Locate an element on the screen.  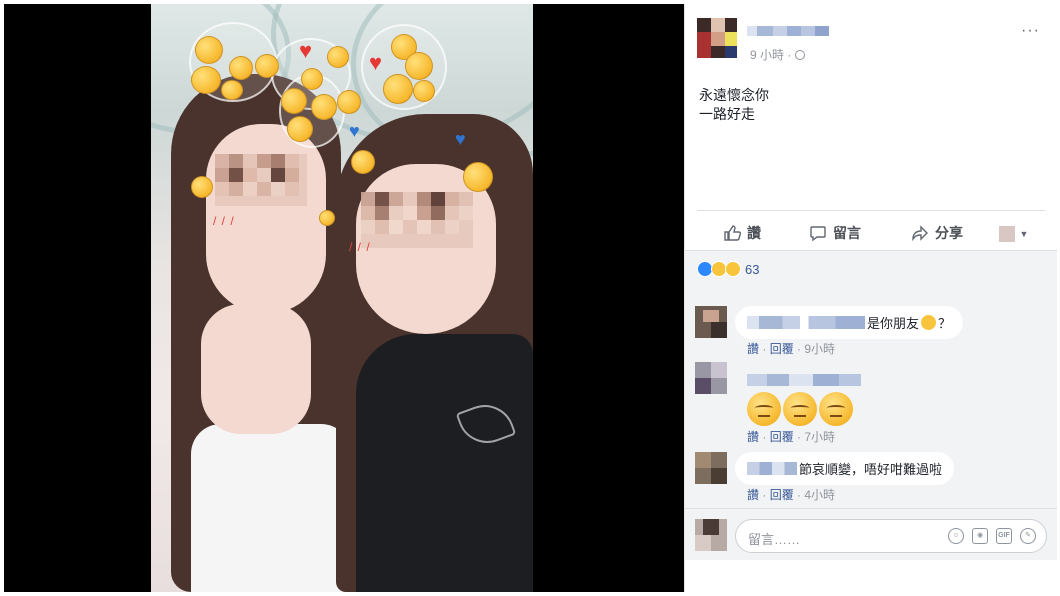
like-button-label: 讚 is located at coordinates (754, 233).